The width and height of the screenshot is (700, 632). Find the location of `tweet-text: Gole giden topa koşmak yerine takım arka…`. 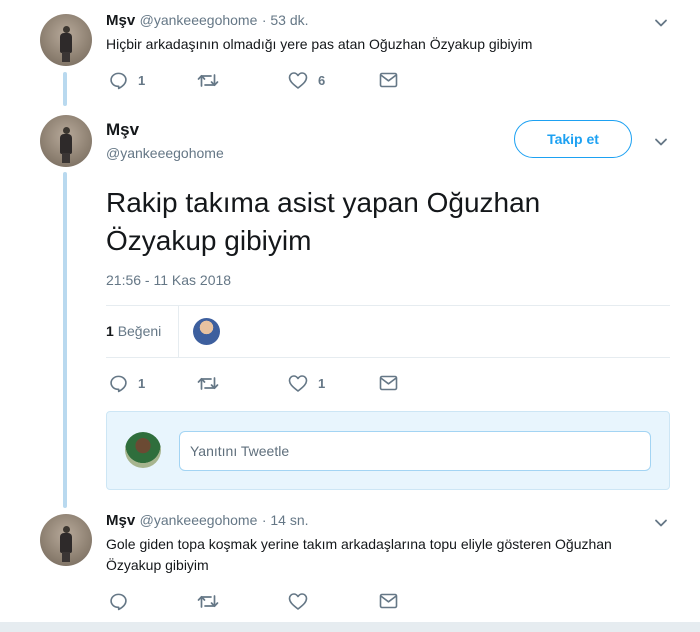

tweet-text: Gole giden topa koşmak yerine takım arka… is located at coordinates (359, 555).